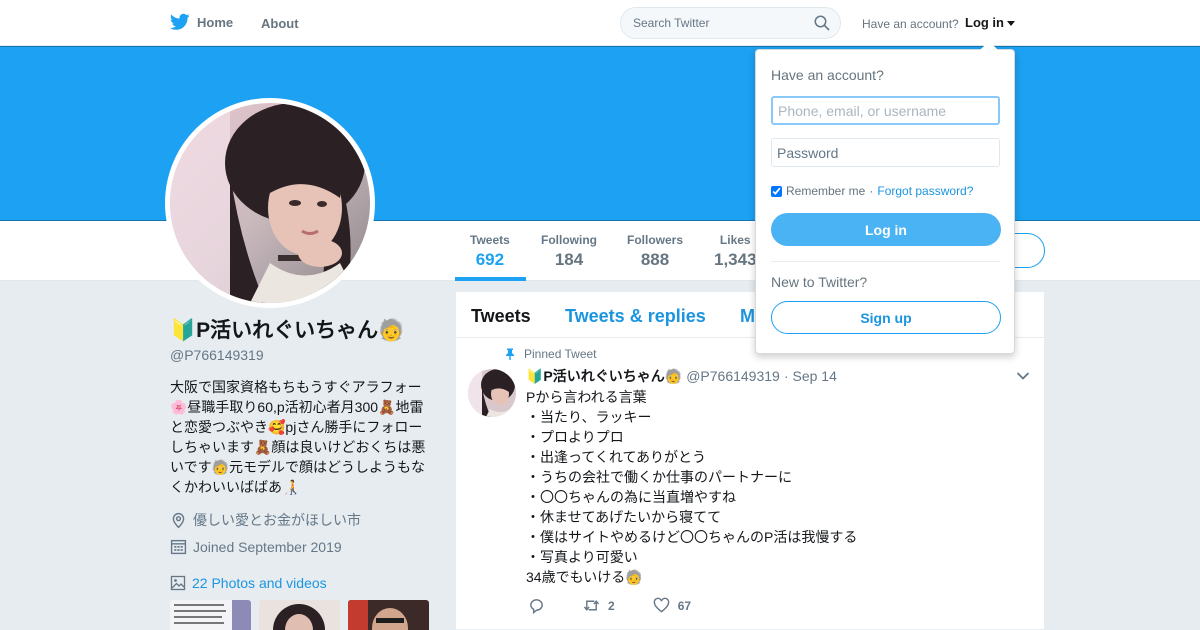 The image size is (1200, 630). I want to click on login-dropdown-toggle: Log in, so click(990, 22).